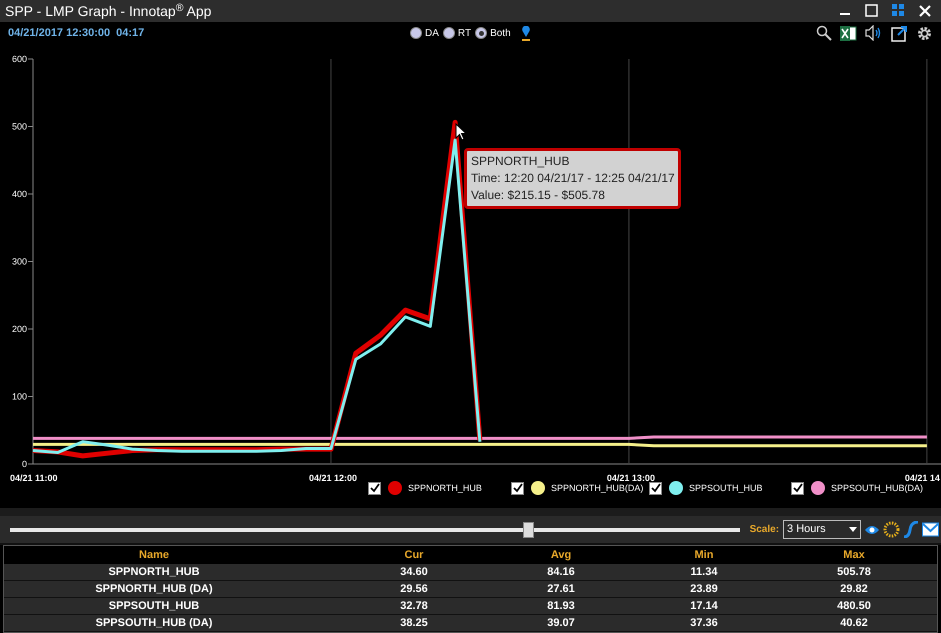 The image size is (941, 633). Describe the element at coordinates (597, 488) in the screenshot. I see `legend-label: SPPNORTH_HUB(DA)` at that location.